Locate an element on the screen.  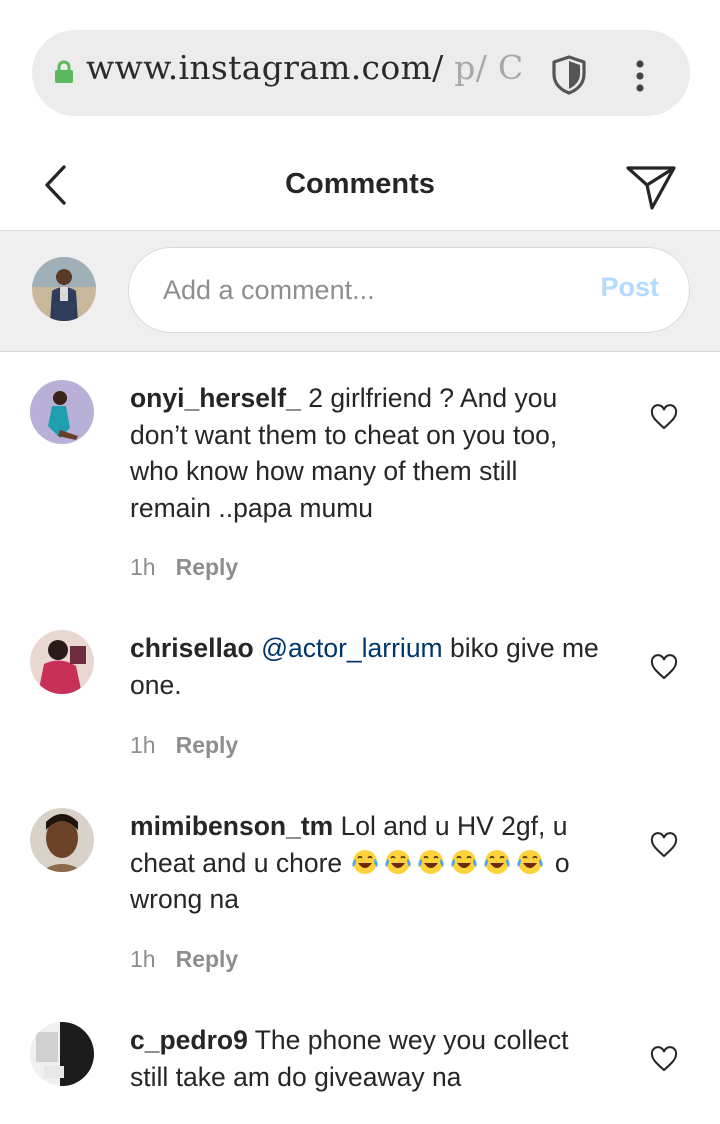
comment-input is located at coordinates (363, 290).